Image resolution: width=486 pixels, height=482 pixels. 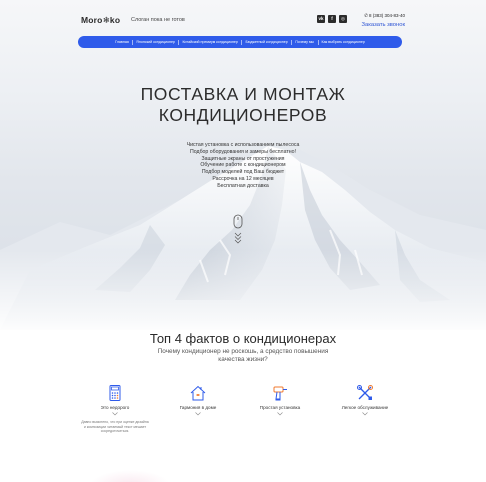 What do you see at coordinates (198, 393) in the screenshot?
I see `house-icon` at bounding box center [198, 393].